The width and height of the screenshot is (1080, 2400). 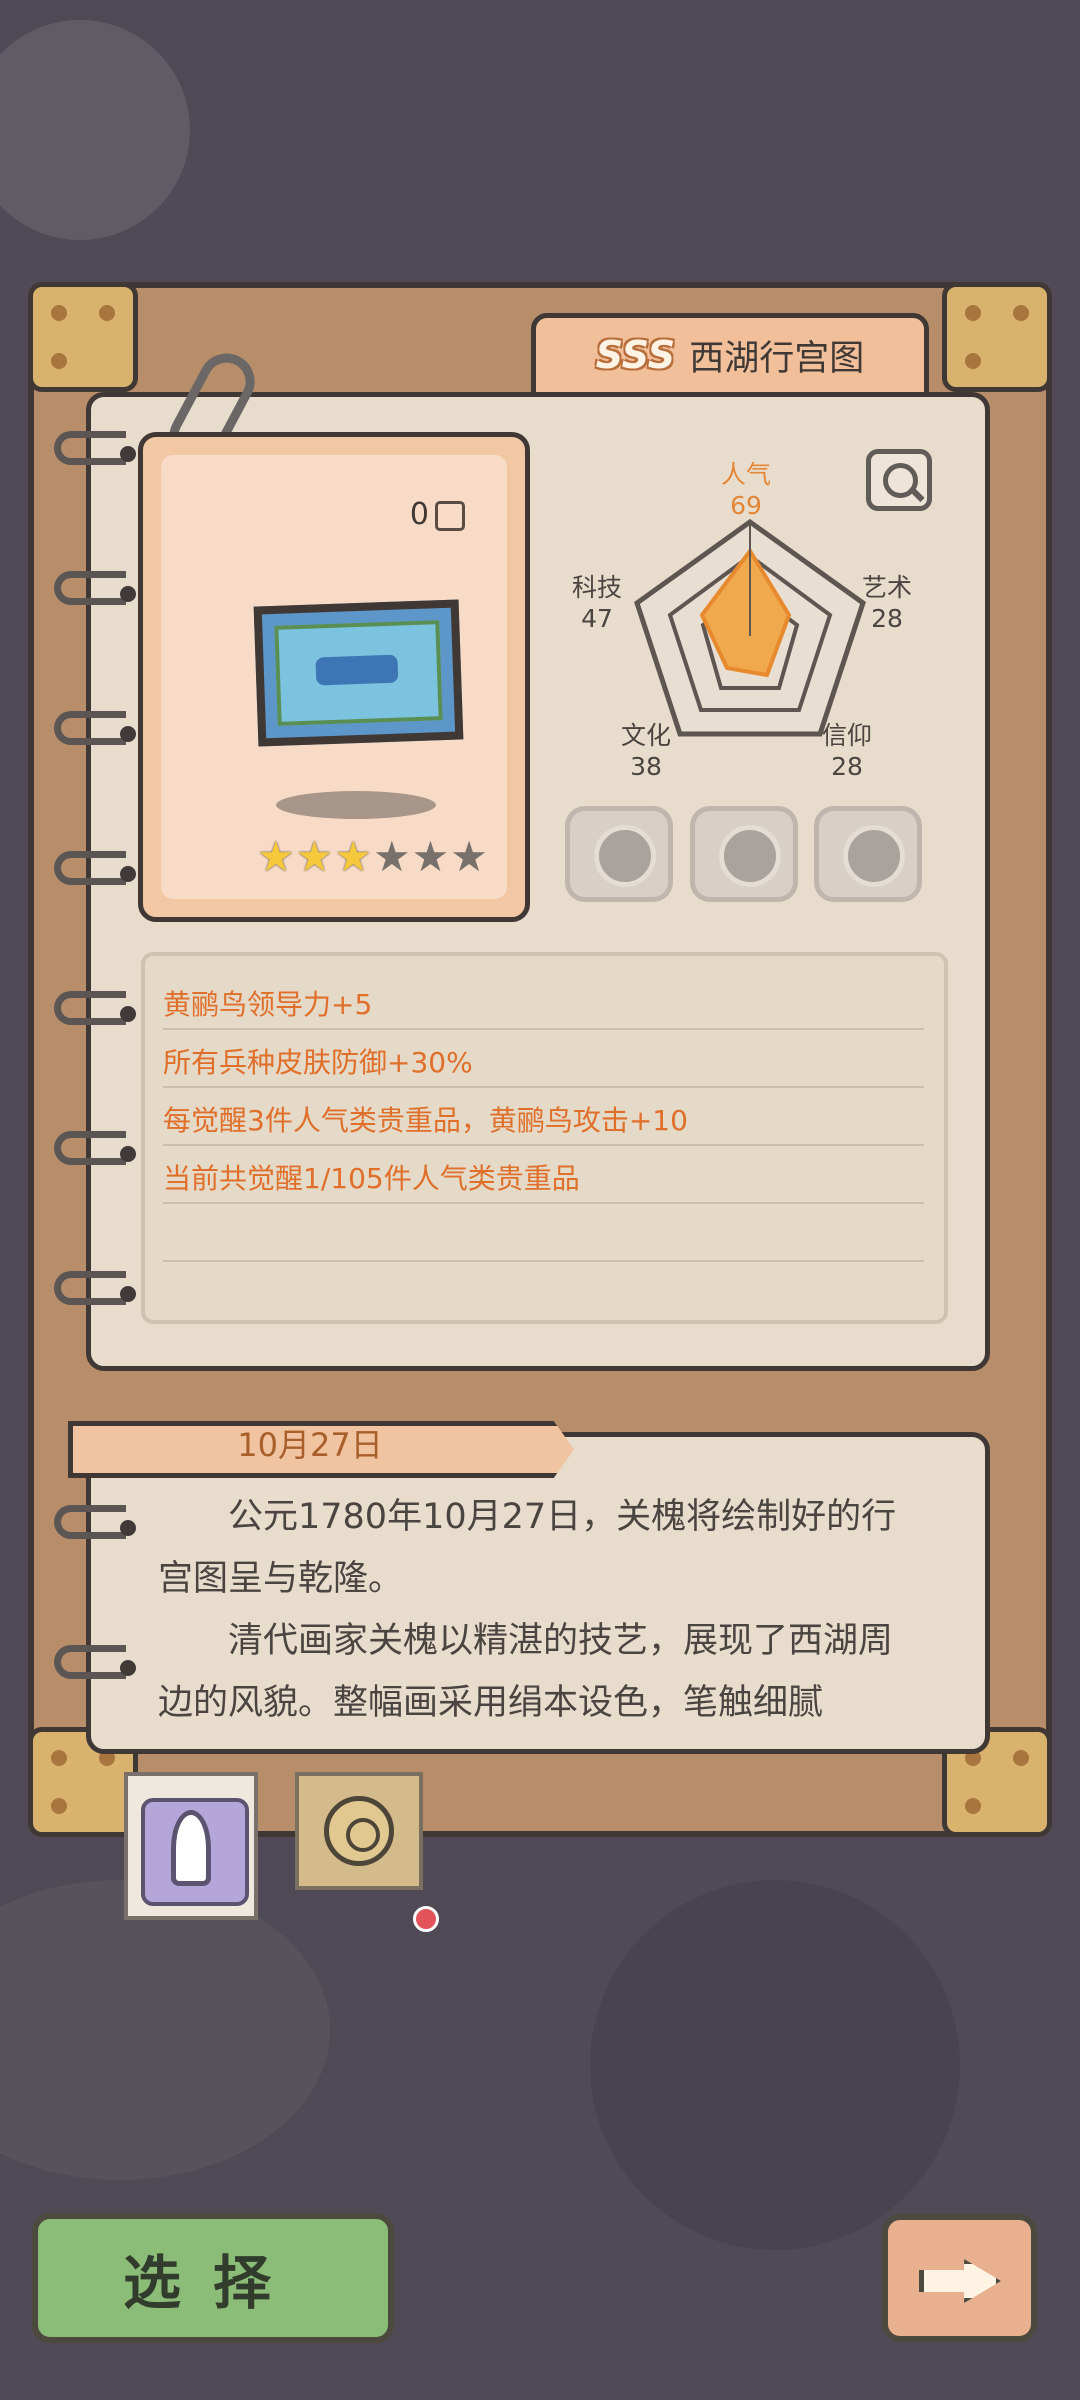 I want to click on stats-radar-chart, so click(x=750, y=627).